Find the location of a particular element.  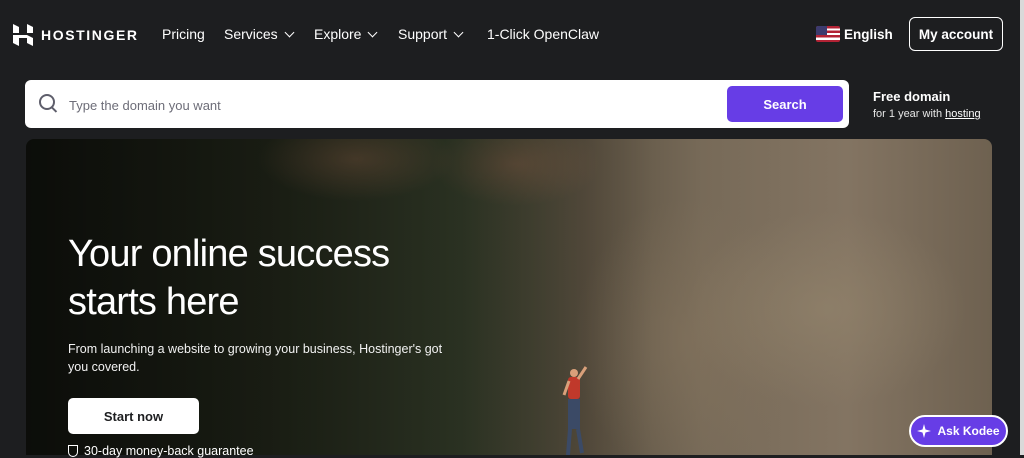

page-scrollbar is located at coordinates (1022, 227).